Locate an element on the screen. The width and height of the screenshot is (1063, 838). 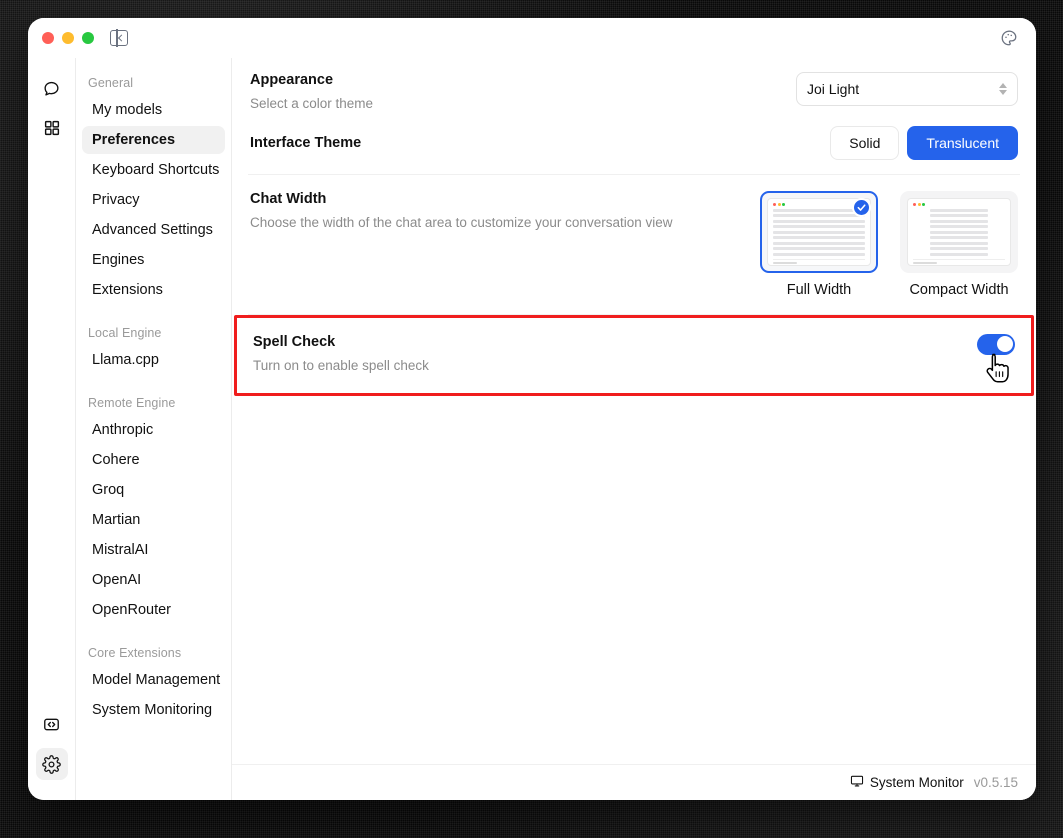
sidebar-item-anthropic: Anthropic is located at coordinates (153, 430).